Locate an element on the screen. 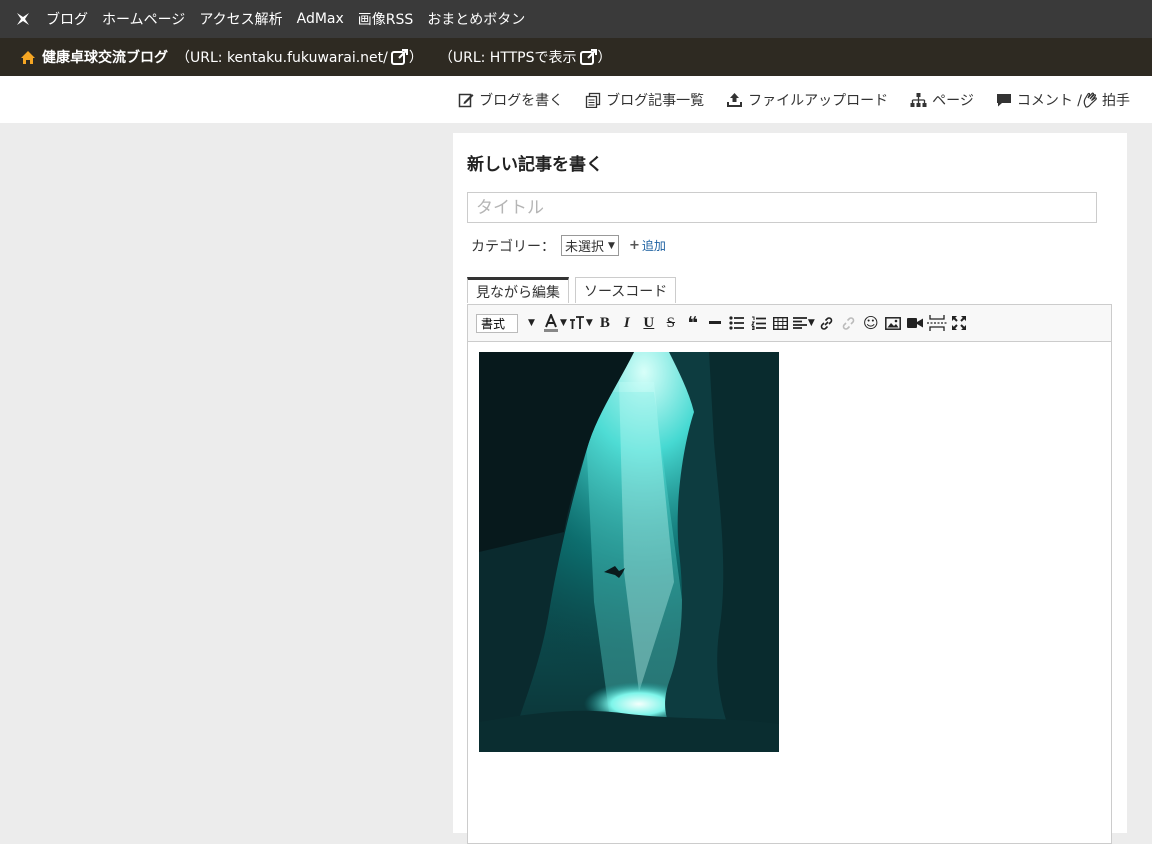  blog-url-text: （URL: kentaku.fukuwarai.net/ is located at coordinates (282, 57).